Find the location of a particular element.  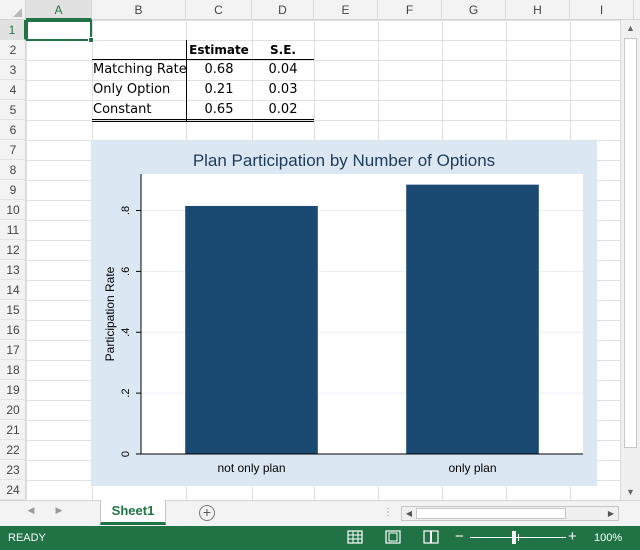

table-header-se: S.E. is located at coordinates (283, 50).